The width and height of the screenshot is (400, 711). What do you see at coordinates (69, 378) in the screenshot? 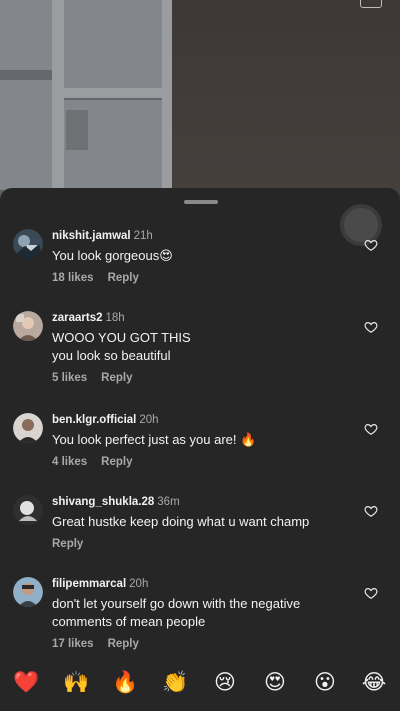
I see `comment-likes: 5 likes` at bounding box center [69, 378].